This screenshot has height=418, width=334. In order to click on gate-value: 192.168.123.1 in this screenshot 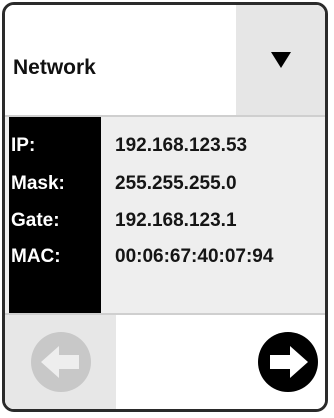, I will do `click(176, 220)`.